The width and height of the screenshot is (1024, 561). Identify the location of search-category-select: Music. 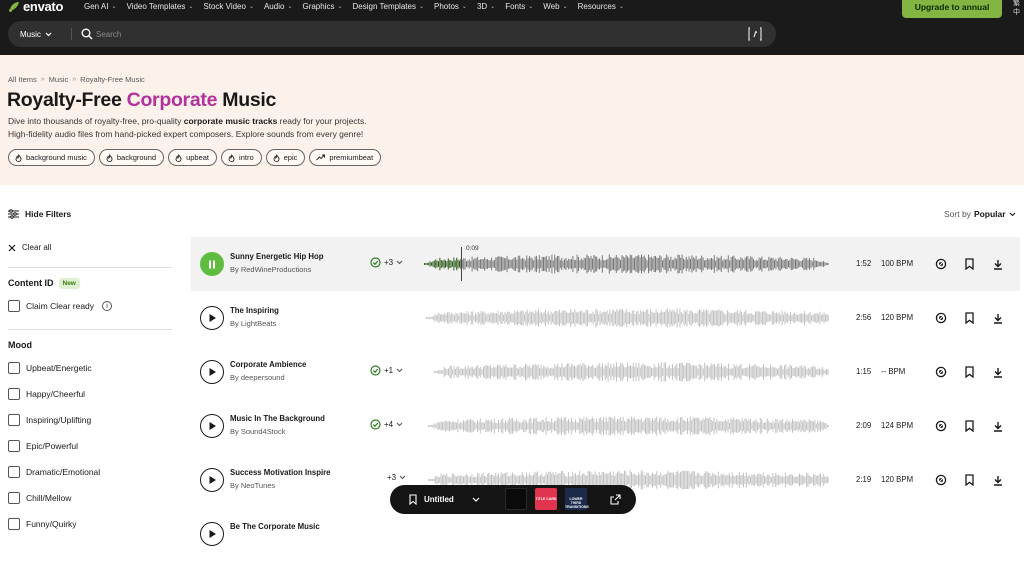
(36, 34).